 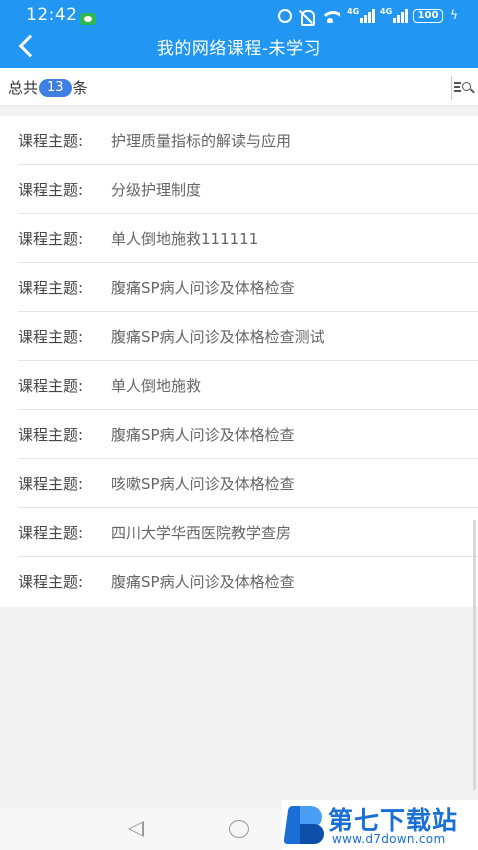 What do you see at coordinates (239, 87) in the screenshot?
I see `summary-bar: 总共 13 条` at bounding box center [239, 87].